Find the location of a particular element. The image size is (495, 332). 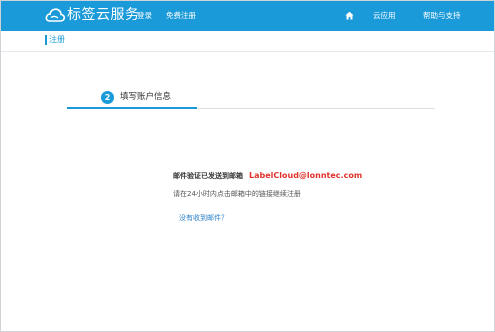

title-accent-bar is located at coordinates (46, 40).